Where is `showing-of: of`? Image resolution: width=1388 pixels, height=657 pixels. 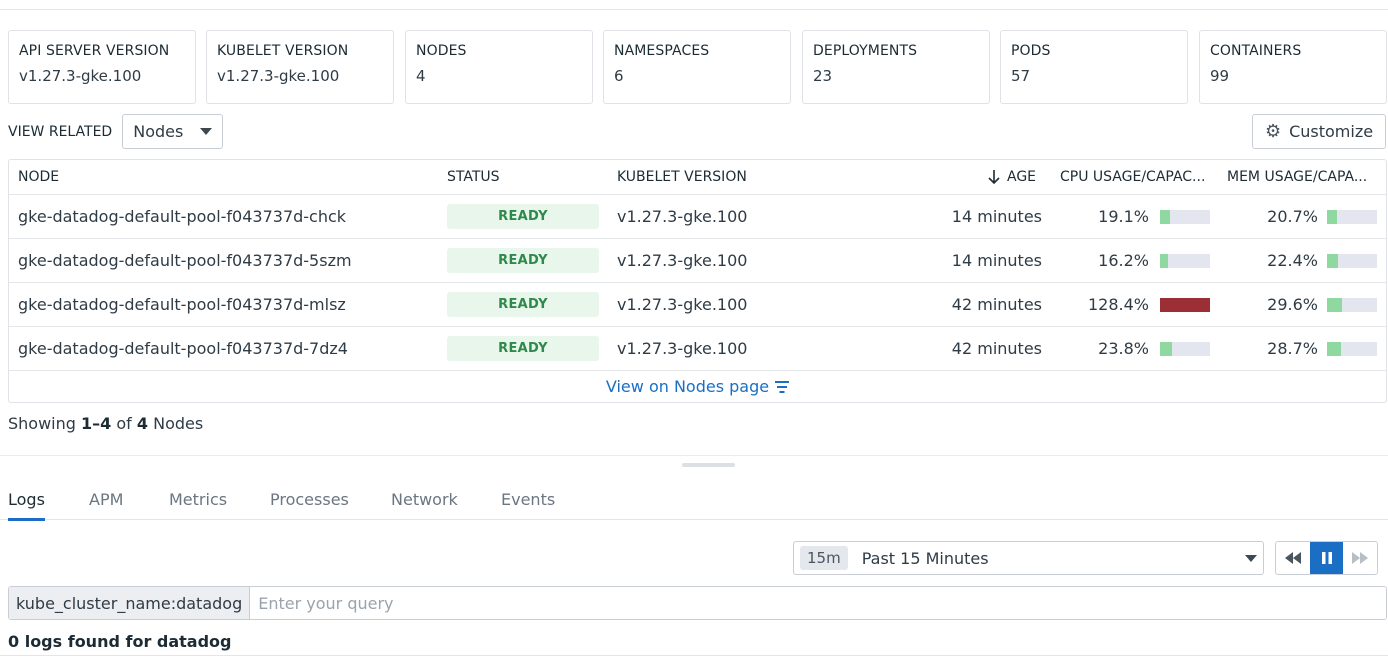
showing-of: of is located at coordinates (124, 423).